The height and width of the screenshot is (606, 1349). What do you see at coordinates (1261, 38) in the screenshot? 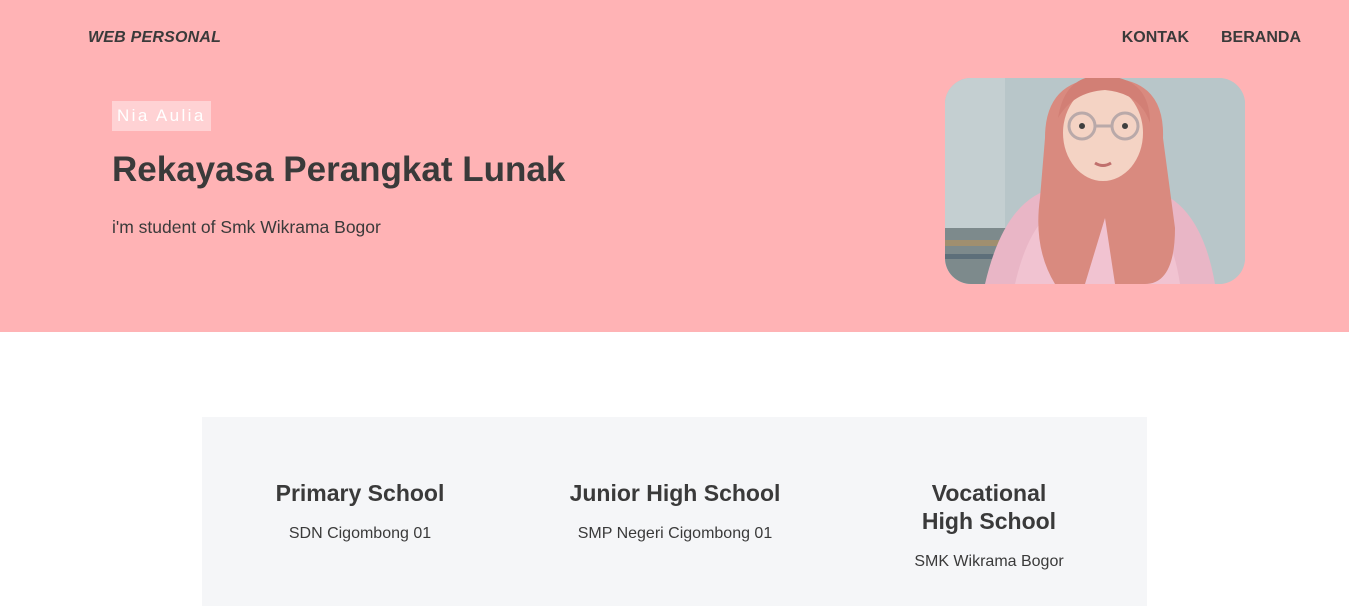
I see `nav-link-beranda: BERANDA` at bounding box center [1261, 38].